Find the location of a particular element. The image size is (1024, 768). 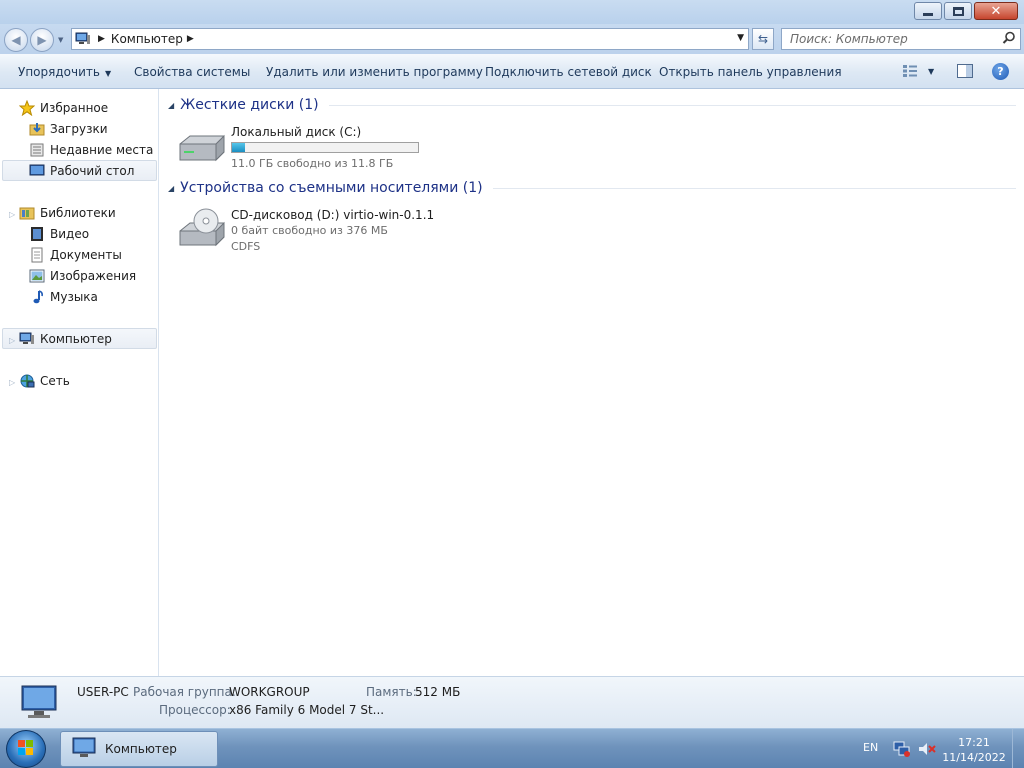

search-box is located at coordinates (901, 39).